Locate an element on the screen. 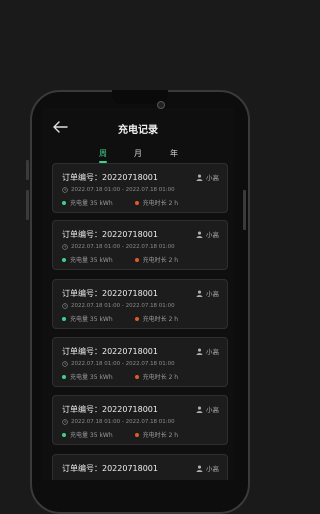 The height and width of the screenshot is (514, 320). record-card: 订单编号：20220718001 小高 is located at coordinates (140, 467).